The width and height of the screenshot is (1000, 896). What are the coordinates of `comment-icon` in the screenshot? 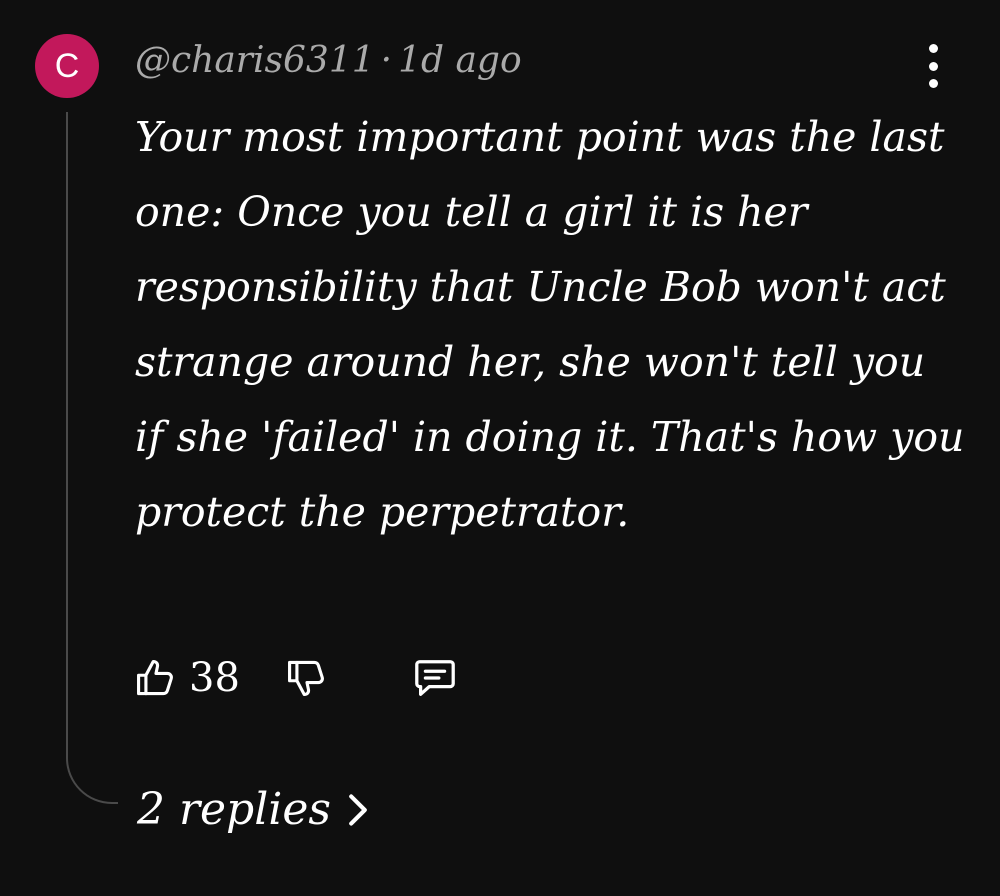 It's located at (435, 678).